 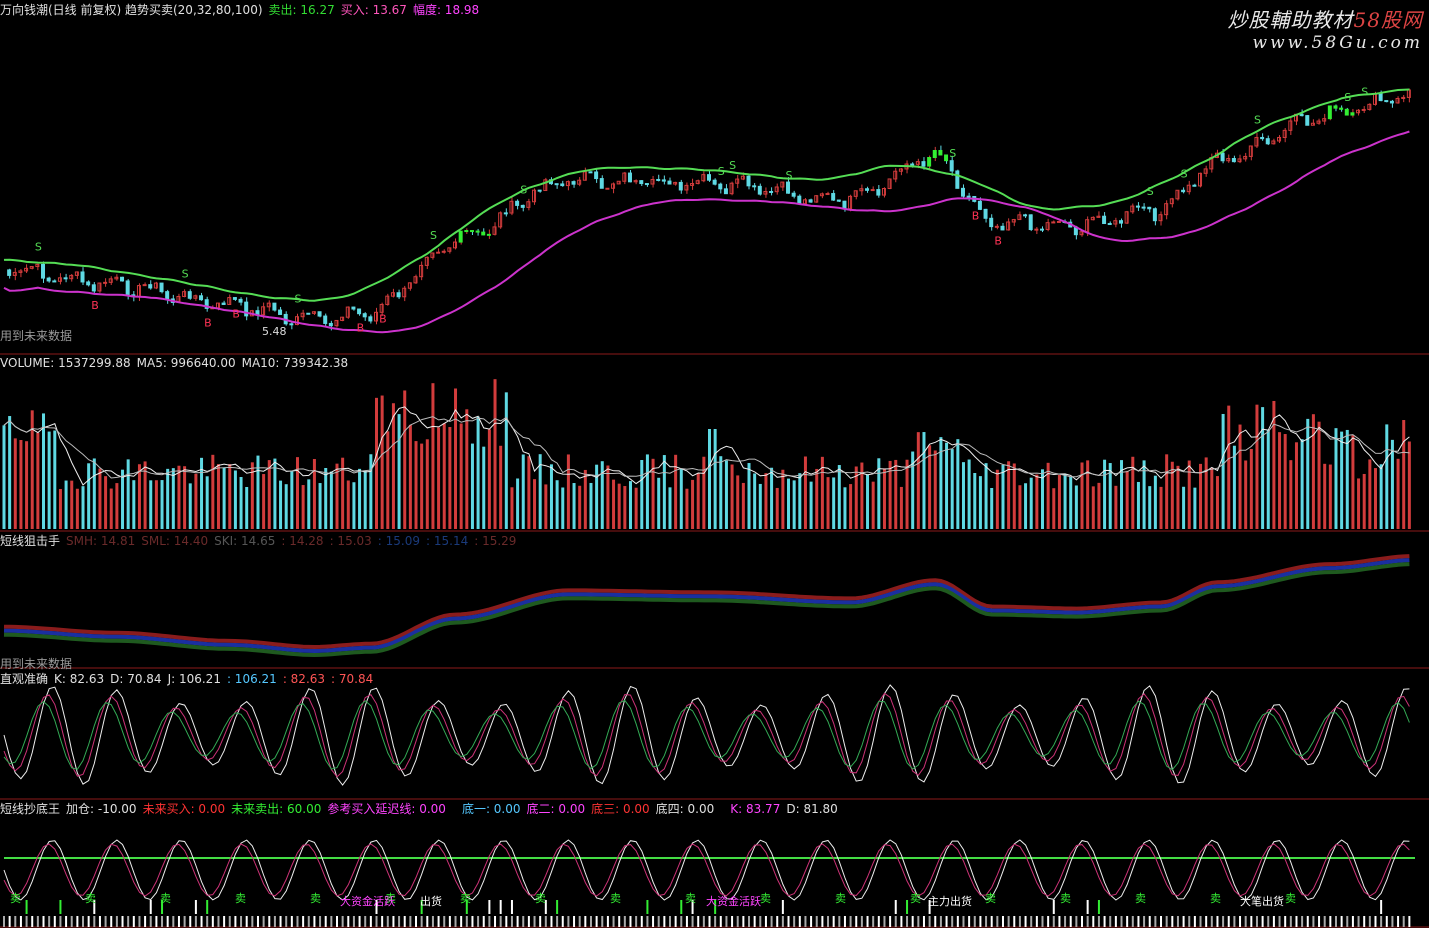 What do you see at coordinates (706, 446) in the screenshot?
I see `volume-ma-lines` at bounding box center [706, 446].